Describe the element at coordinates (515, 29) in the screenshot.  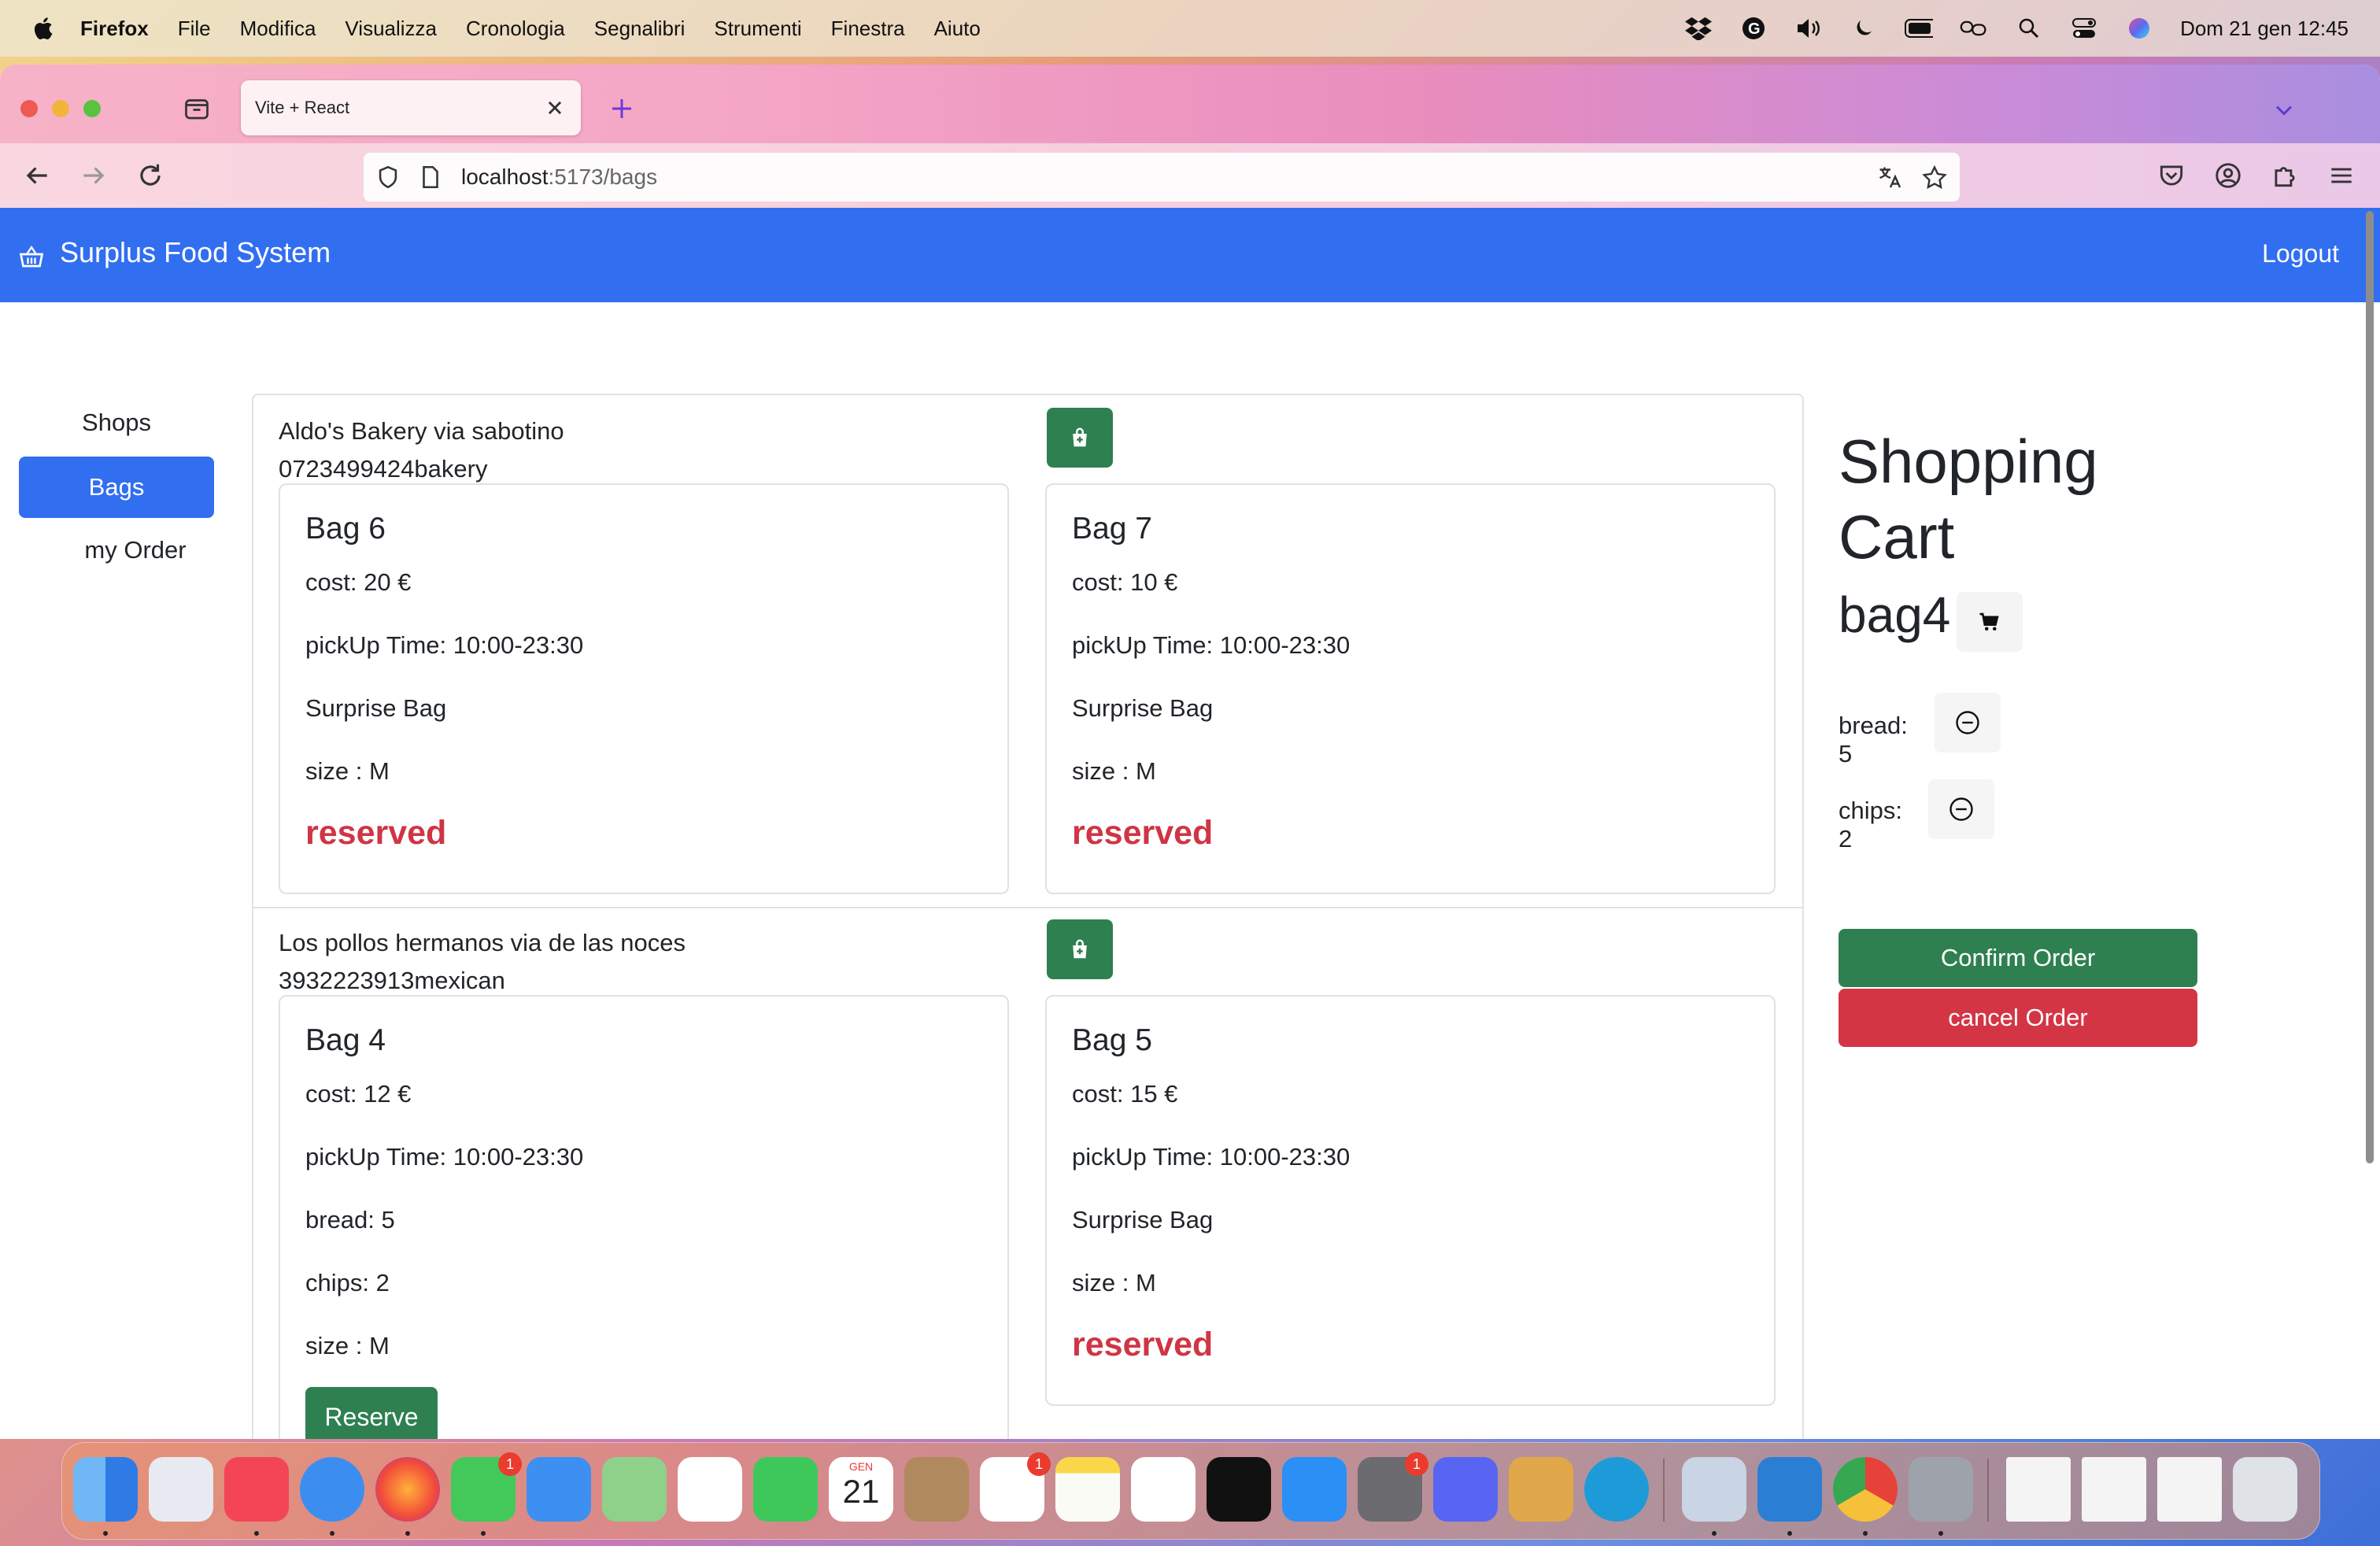
I see `menu-cronologia: Cronologia` at that location.